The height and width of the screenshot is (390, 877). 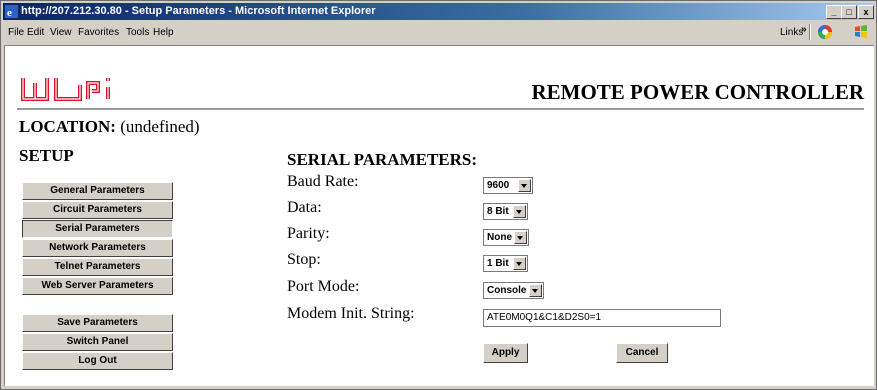 I want to click on log-out-button: Log Out, so click(x=97, y=361).